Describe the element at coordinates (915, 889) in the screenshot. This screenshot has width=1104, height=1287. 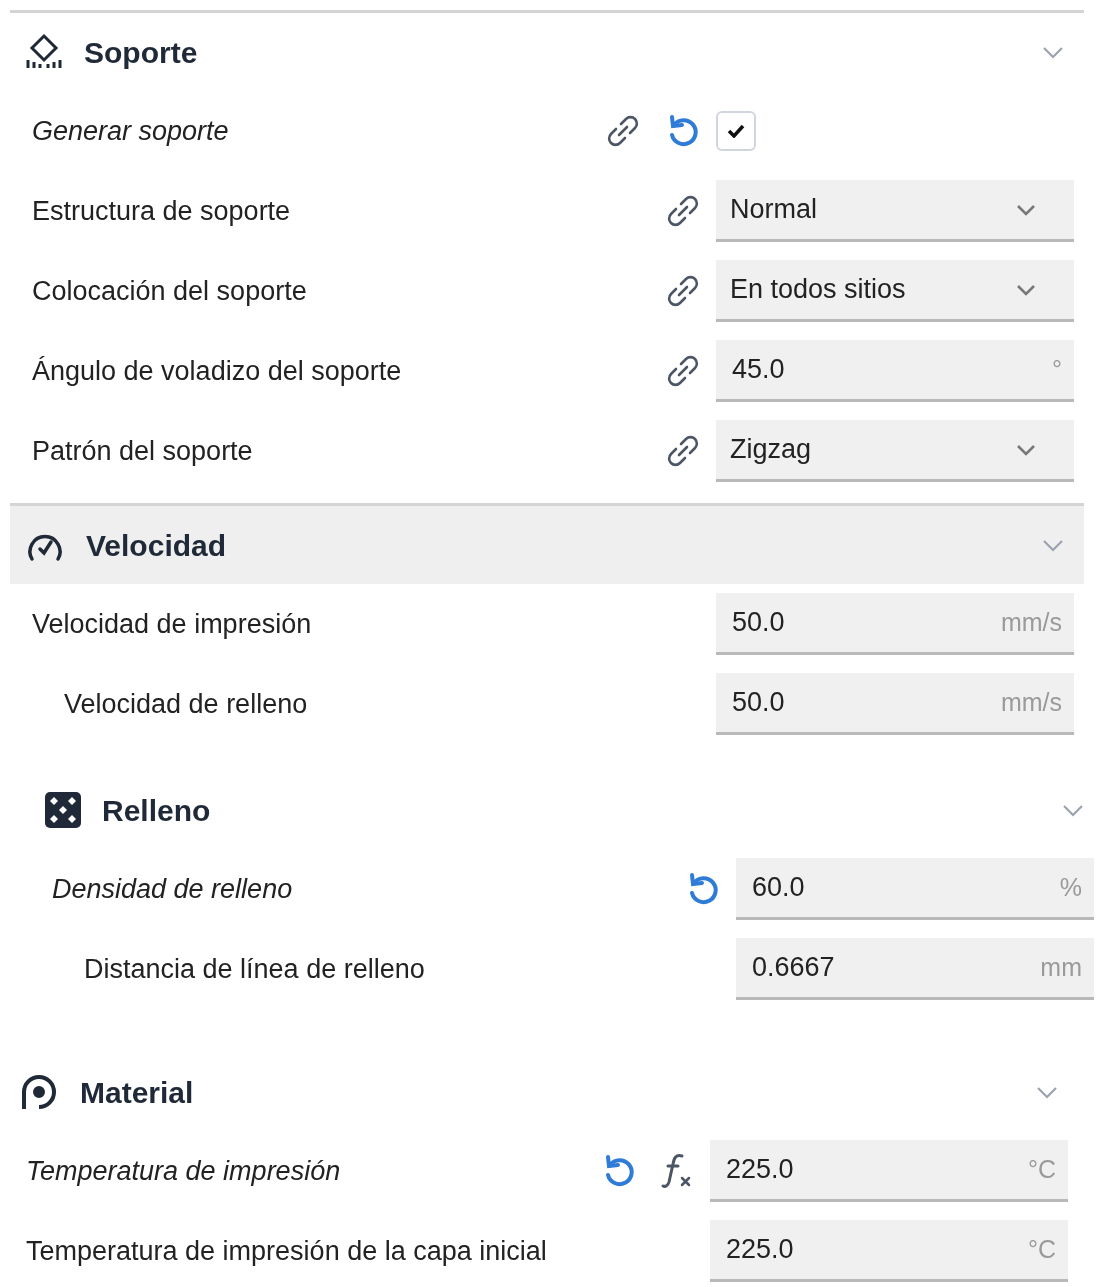
I see `number-field: 60.0 %` at that location.